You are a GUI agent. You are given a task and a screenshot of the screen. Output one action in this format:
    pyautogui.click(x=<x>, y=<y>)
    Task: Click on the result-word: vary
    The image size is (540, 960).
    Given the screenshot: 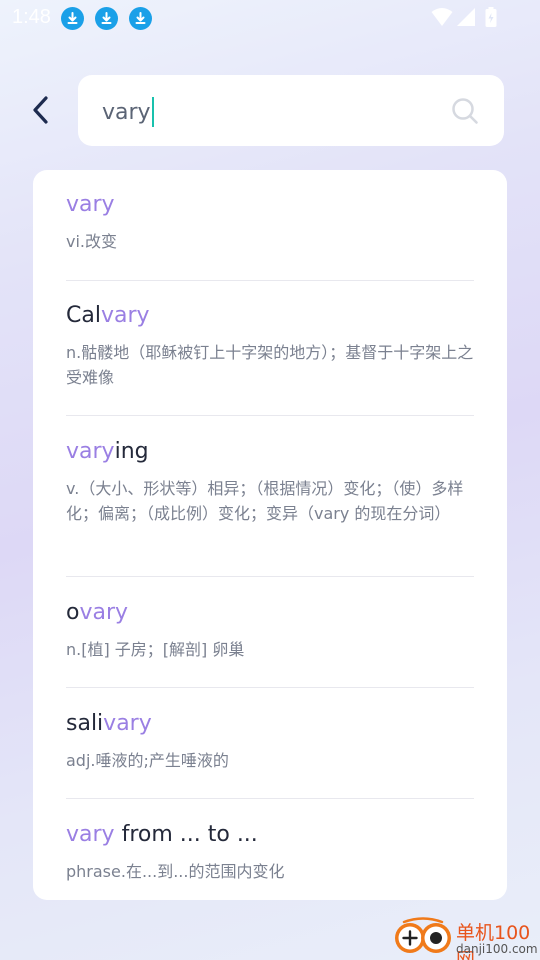 What is the action you would take?
    pyautogui.click(x=270, y=204)
    